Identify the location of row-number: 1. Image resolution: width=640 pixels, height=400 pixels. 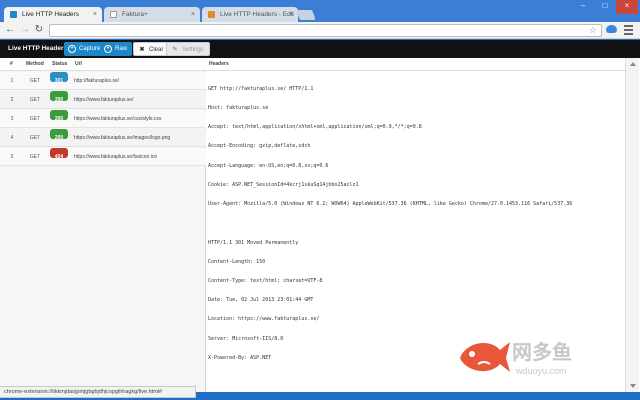
(12, 81).